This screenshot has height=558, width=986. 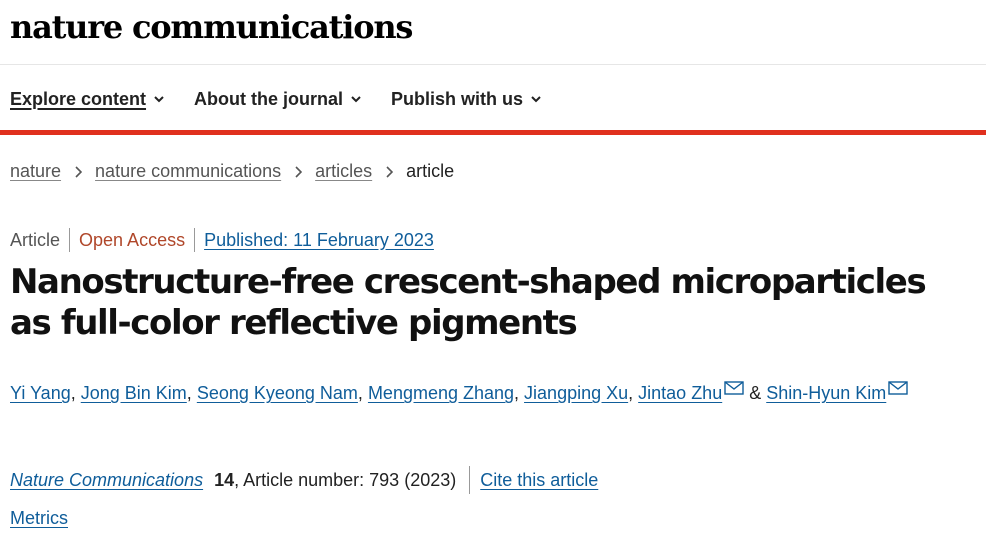 I want to click on author-link: Jong Bin Kim, so click(x=134, y=393).